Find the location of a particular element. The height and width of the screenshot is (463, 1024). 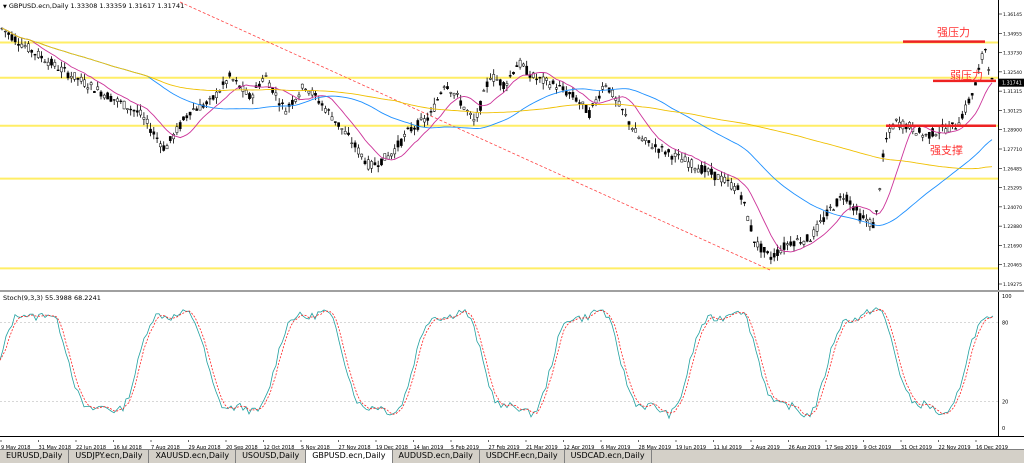

chart-tab-6: USDCHF.ecn,Daily is located at coordinates (522, 456).